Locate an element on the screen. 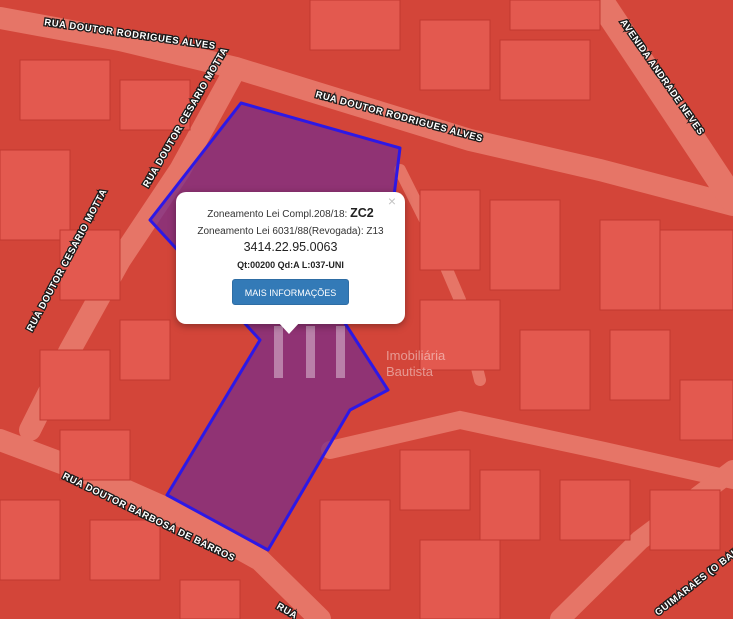 This screenshot has width=733, height=619. popup-pointer is located at coordinates (289, 328).